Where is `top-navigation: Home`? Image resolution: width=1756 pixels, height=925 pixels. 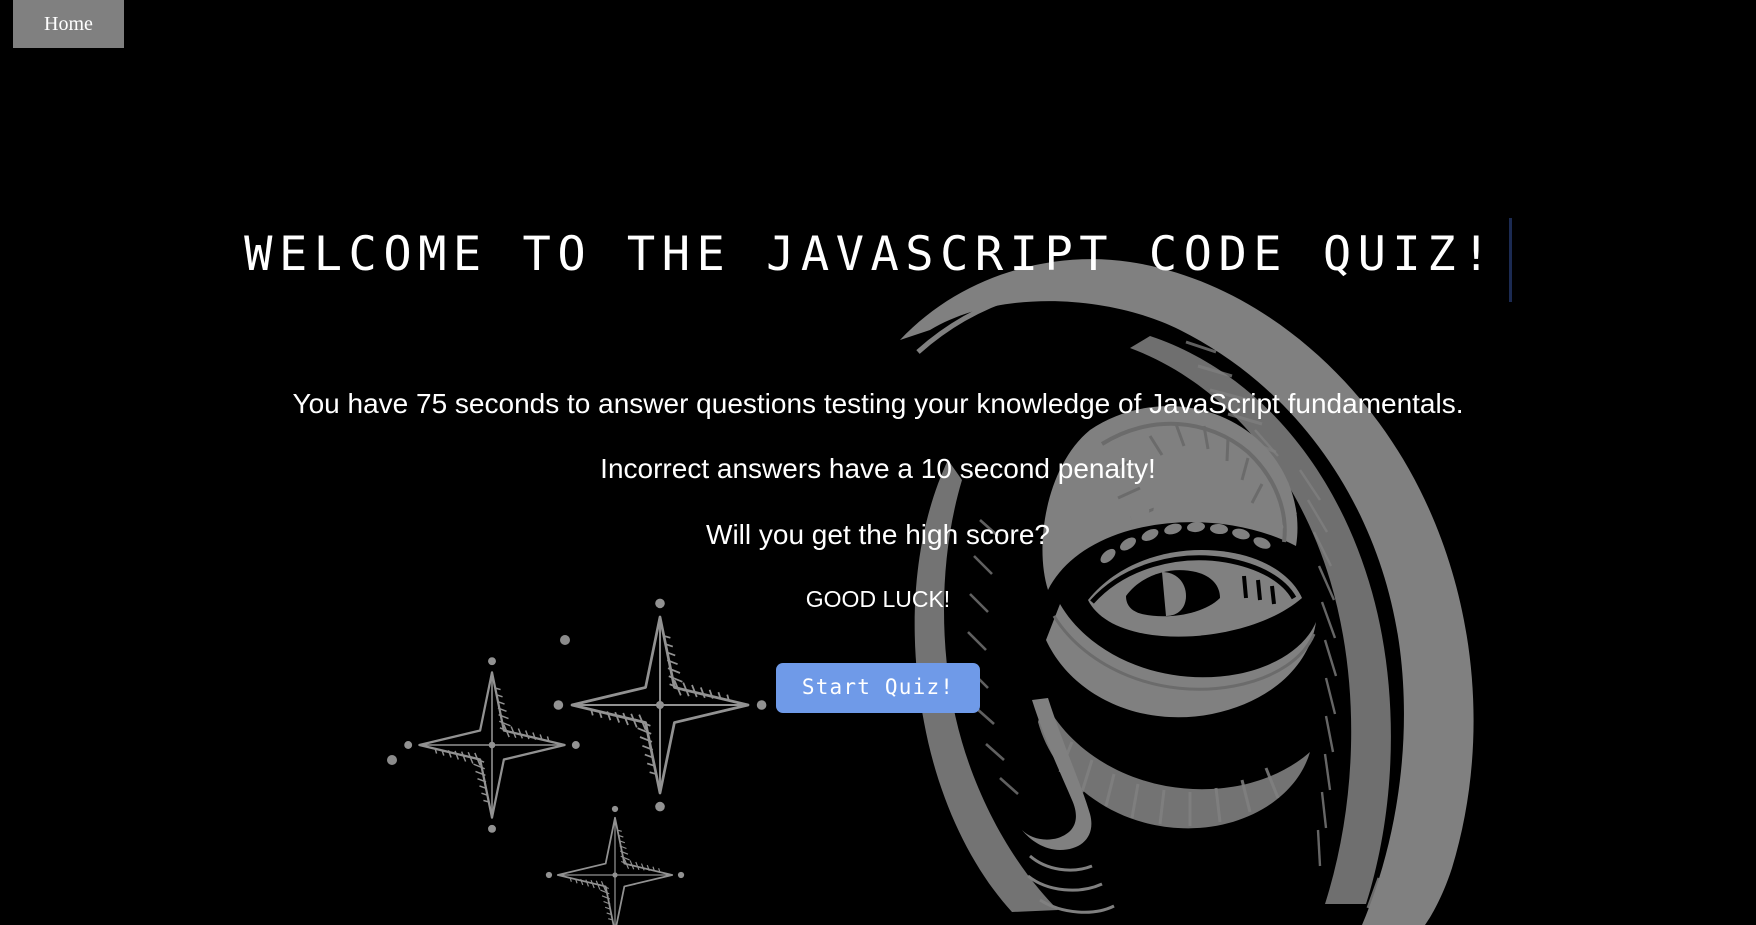 top-navigation: Home is located at coordinates (62, 24).